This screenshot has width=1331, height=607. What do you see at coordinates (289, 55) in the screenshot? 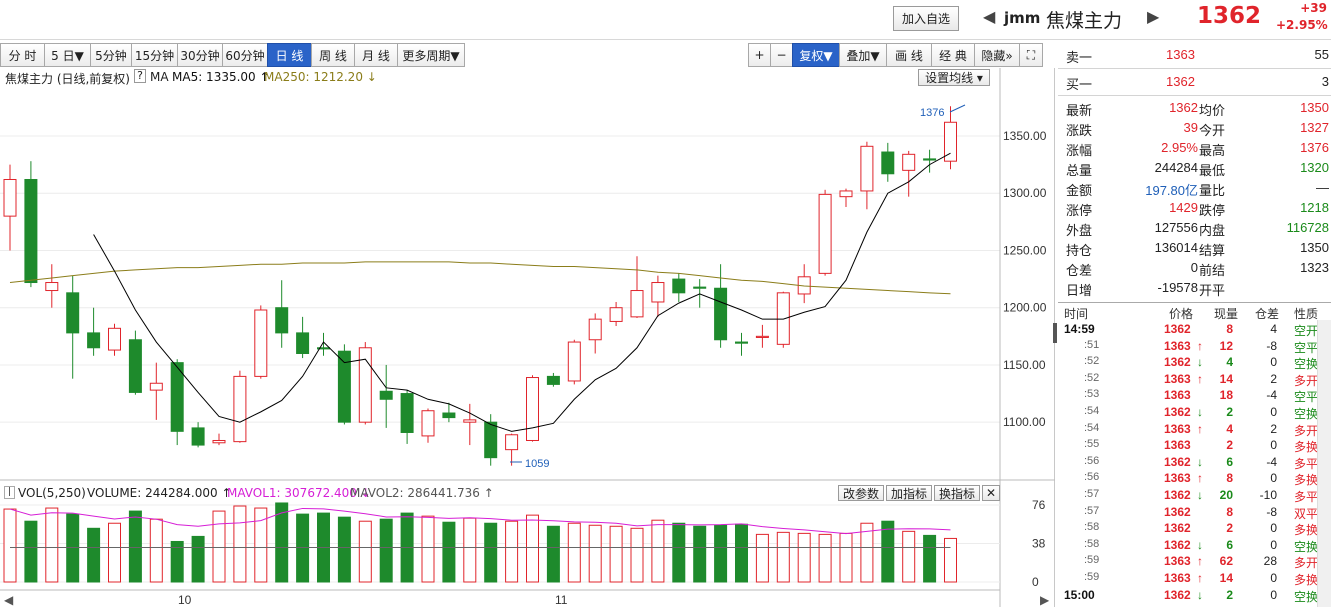
I see `period-tab-6: 日 线` at bounding box center [289, 55].